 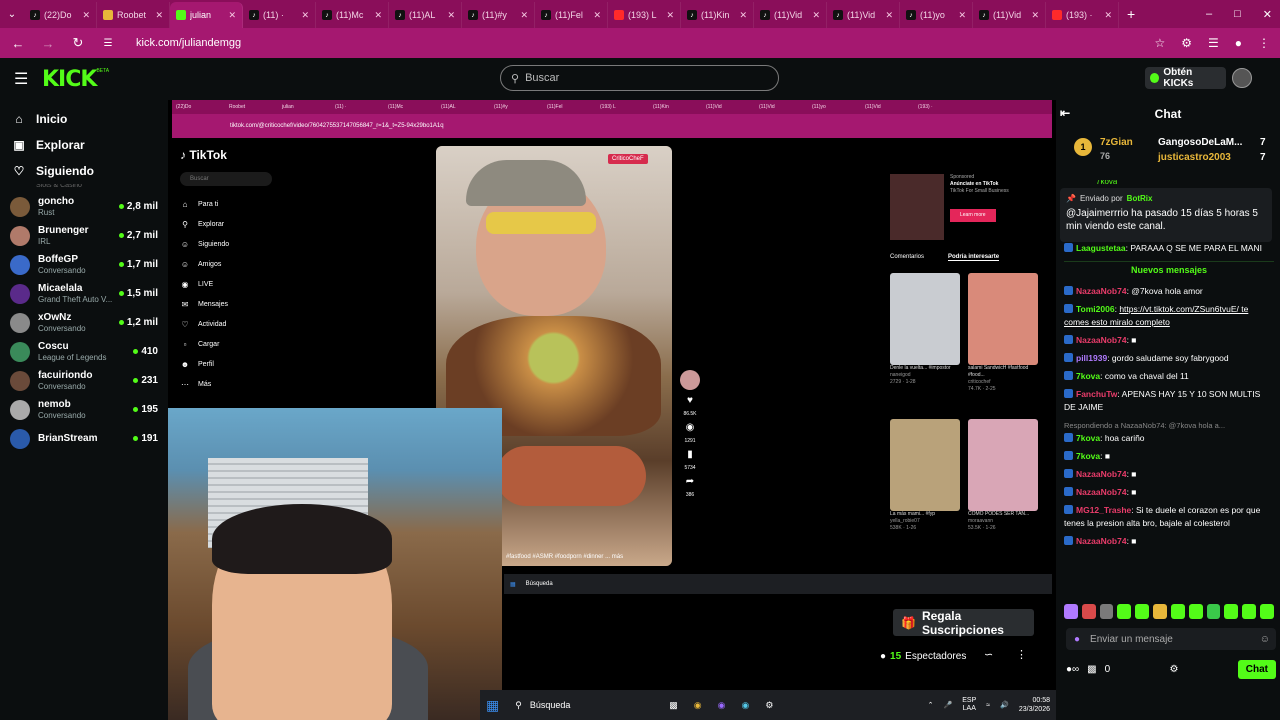 What do you see at coordinates (1186, 43) in the screenshot?
I see `extensions-icon: ⚙` at bounding box center [1186, 43].